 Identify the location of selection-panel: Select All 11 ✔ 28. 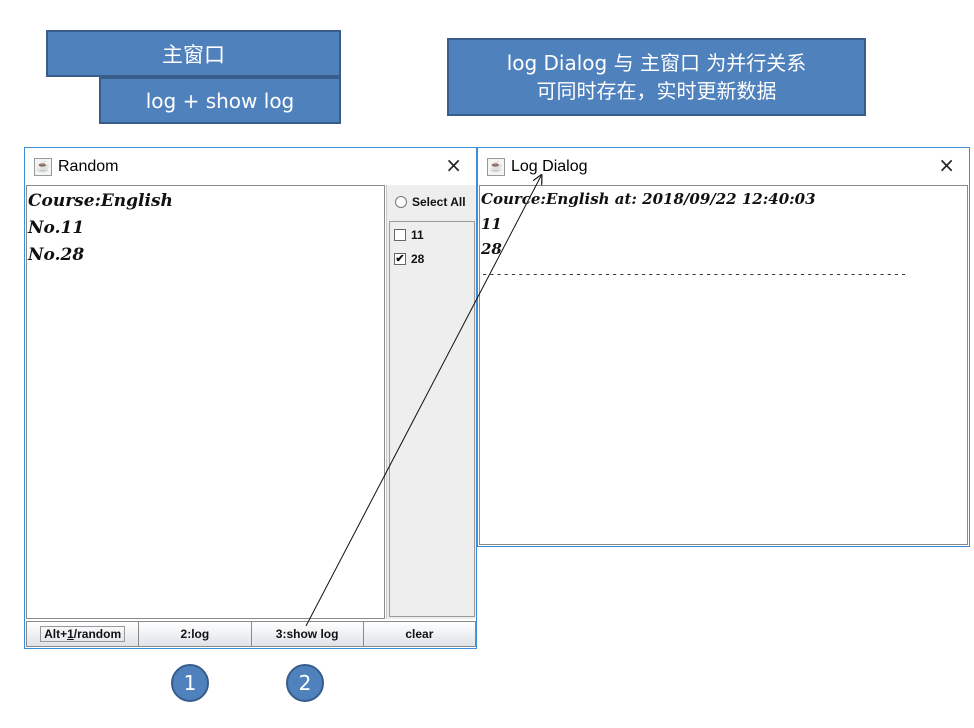
(431, 402).